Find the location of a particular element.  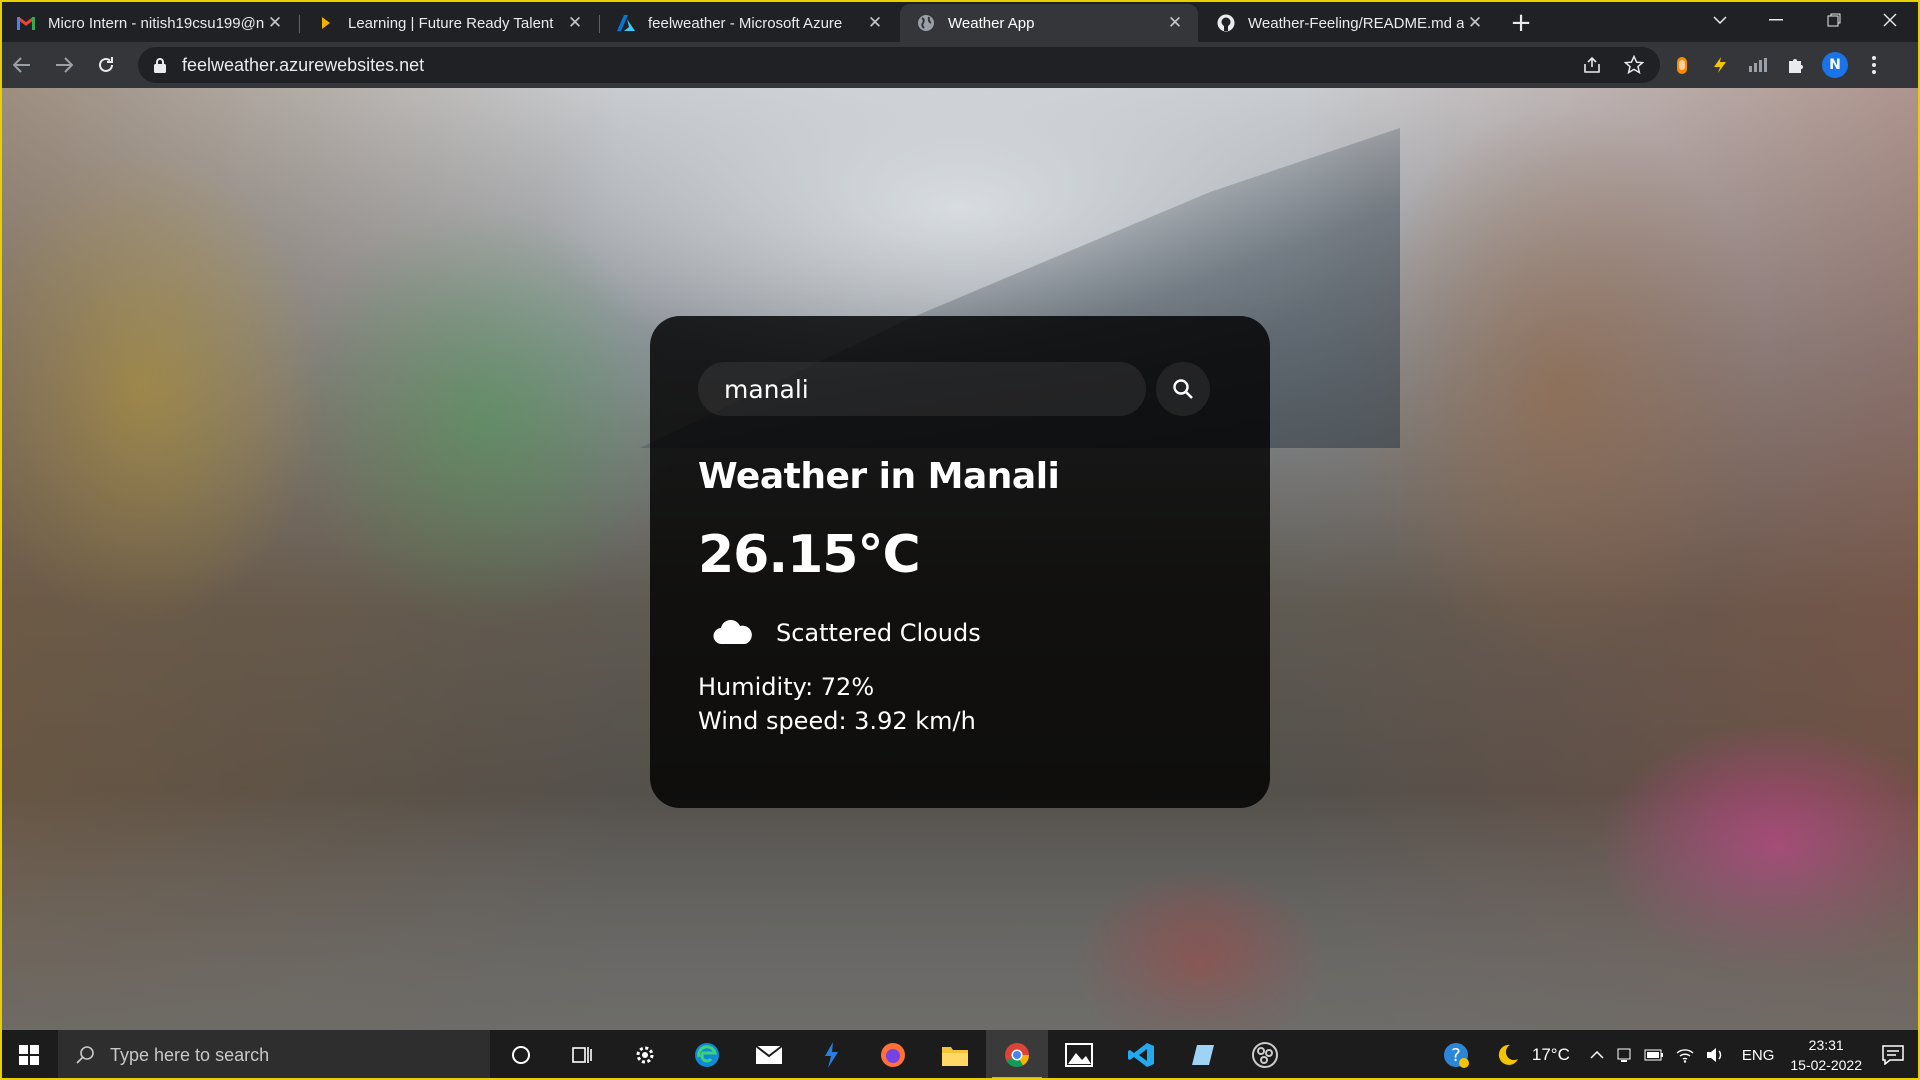

tab-azure: feelweather - Microsoft Azure ✕ is located at coordinates (749, 23).